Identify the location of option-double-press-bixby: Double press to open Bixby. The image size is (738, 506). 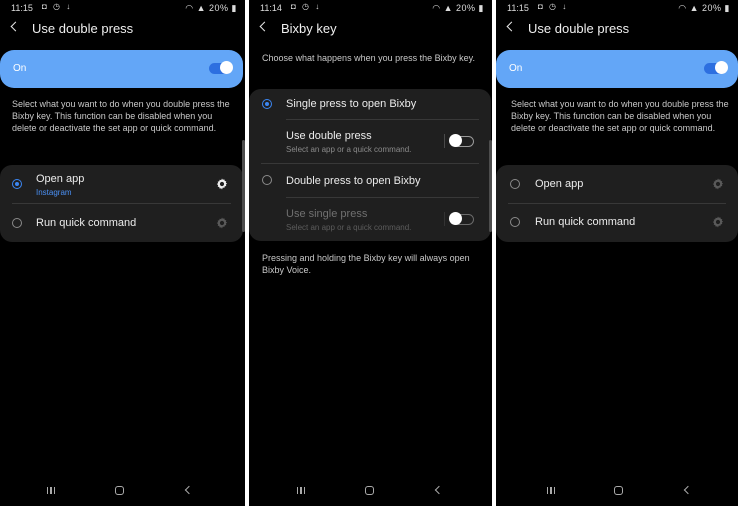
(370, 180).